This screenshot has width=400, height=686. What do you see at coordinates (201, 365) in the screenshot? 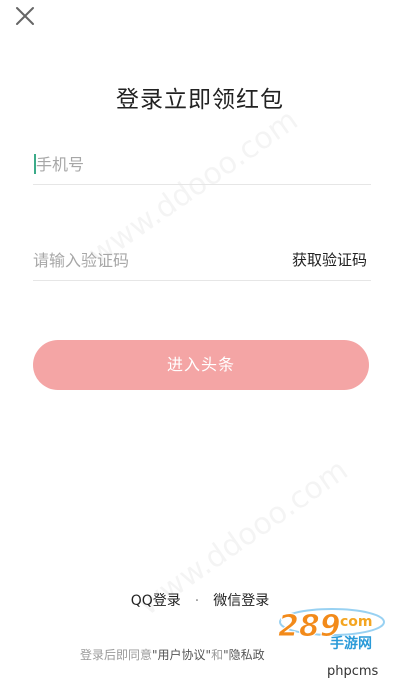
I see `login-submit-button: 进入头条` at bounding box center [201, 365].